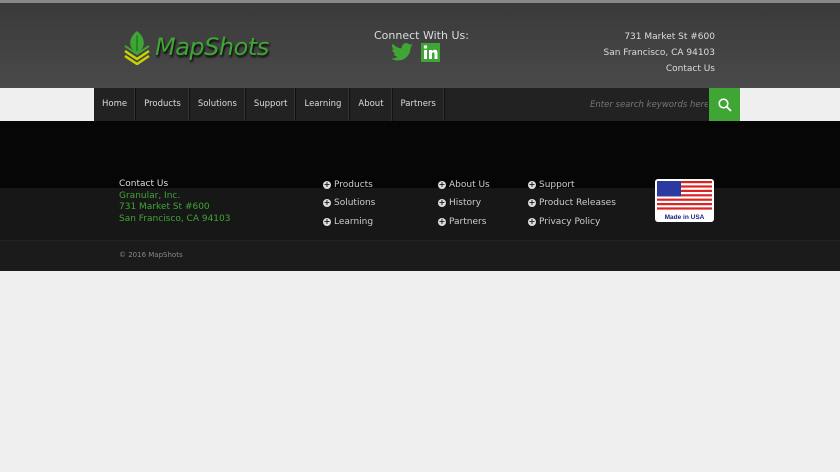 This screenshot has width=840, height=472. What do you see at coordinates (669, 37) in the screenshot?
I see `header-address-line1: 731 Market St #600` at bounding box center [669, 37].